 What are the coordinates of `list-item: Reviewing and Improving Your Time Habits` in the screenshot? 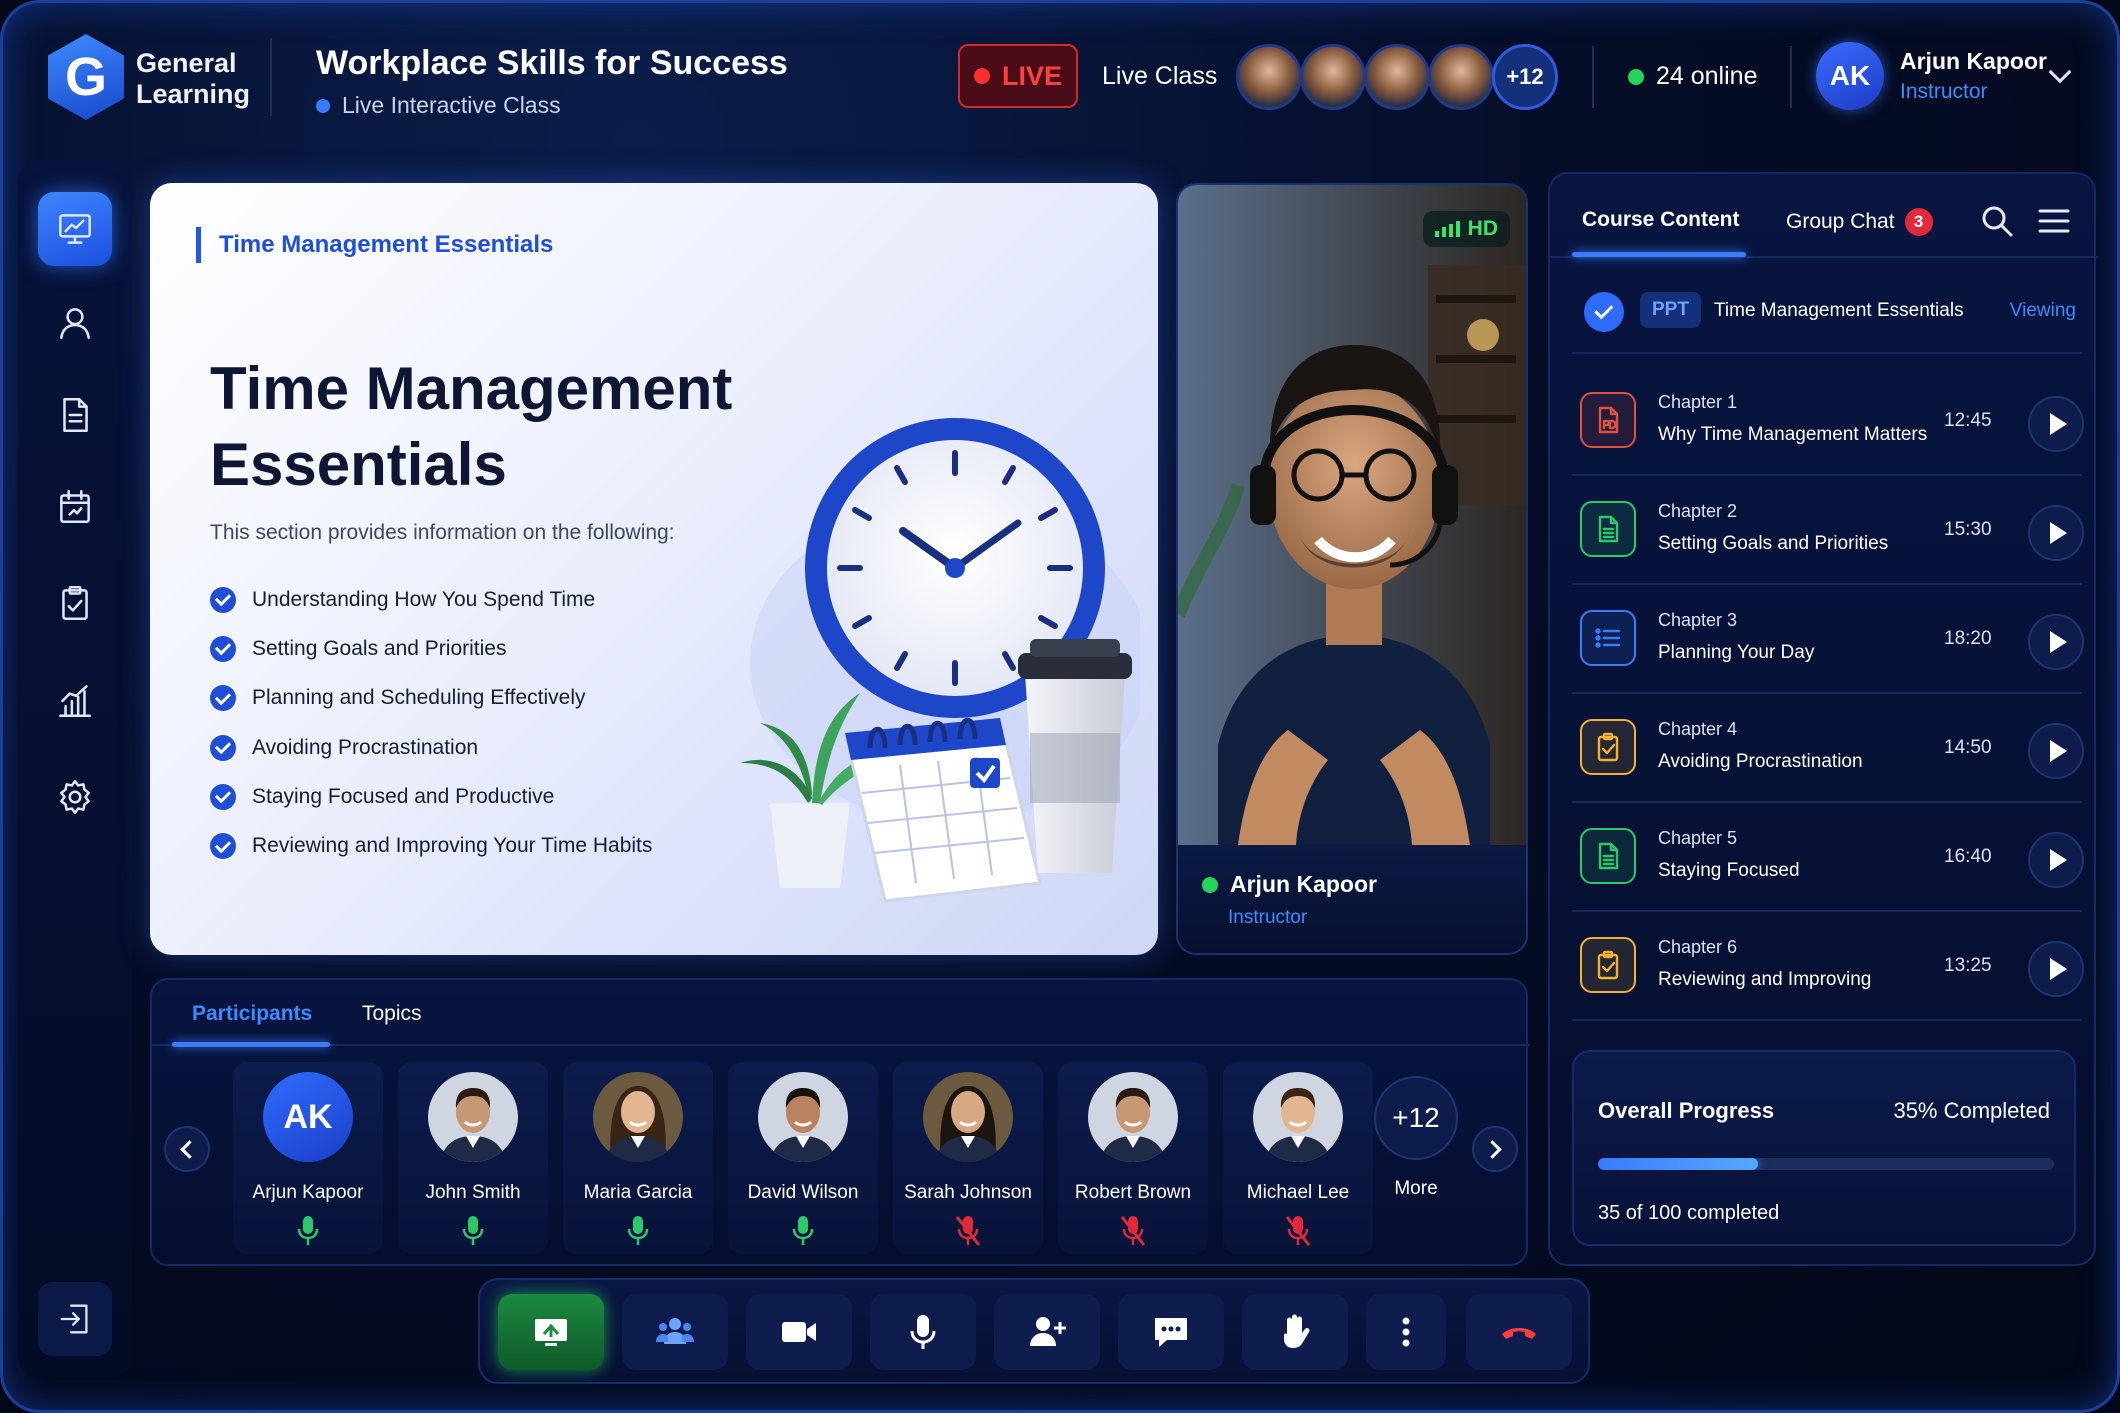 It's located at (431, 845).